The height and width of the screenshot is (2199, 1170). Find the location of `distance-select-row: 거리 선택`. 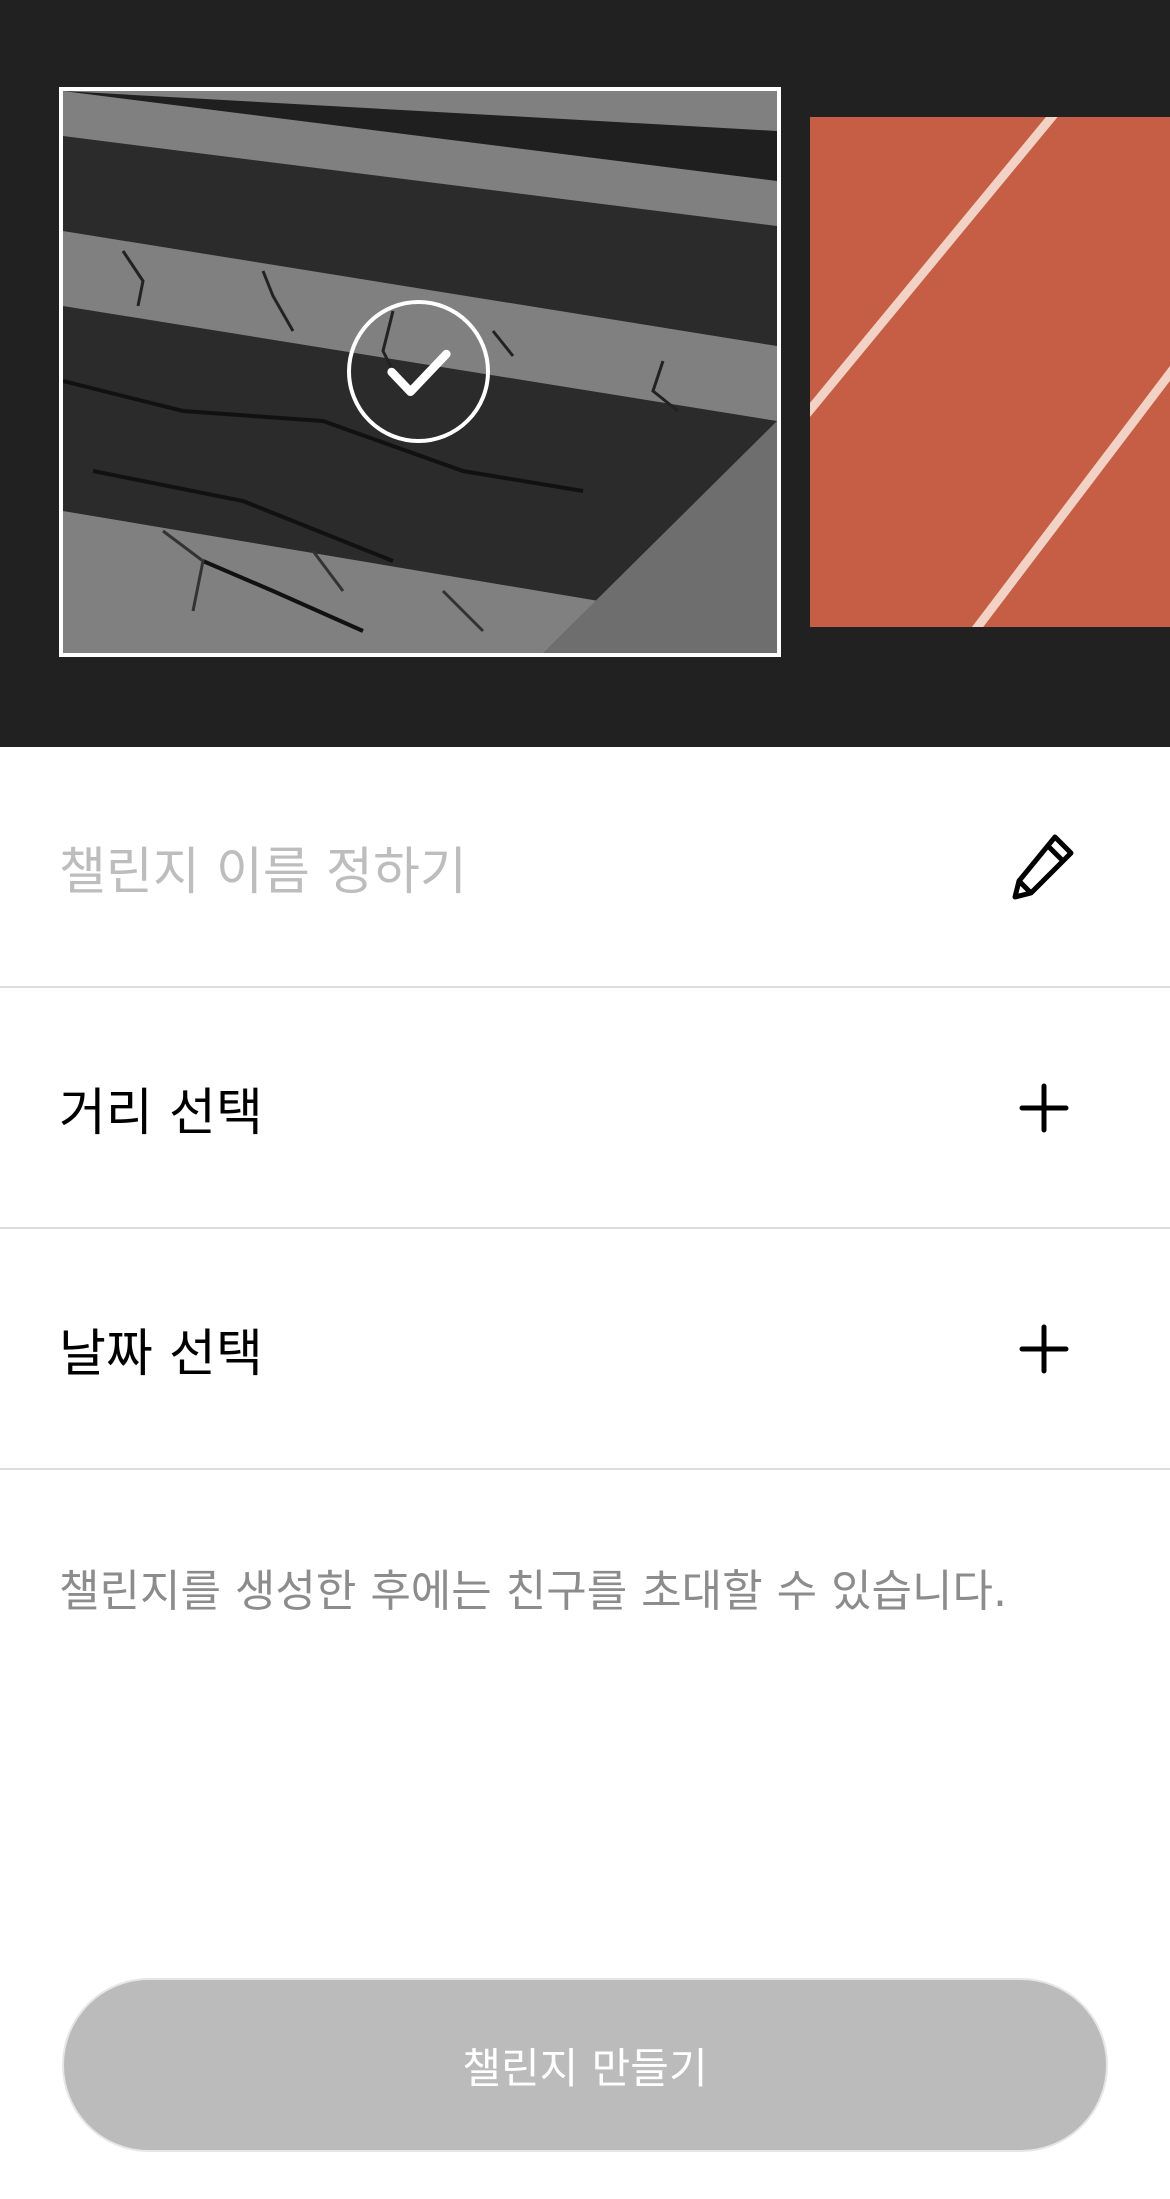

distance-select-row: 거리 선택 is located at coordinates (585, 1108).